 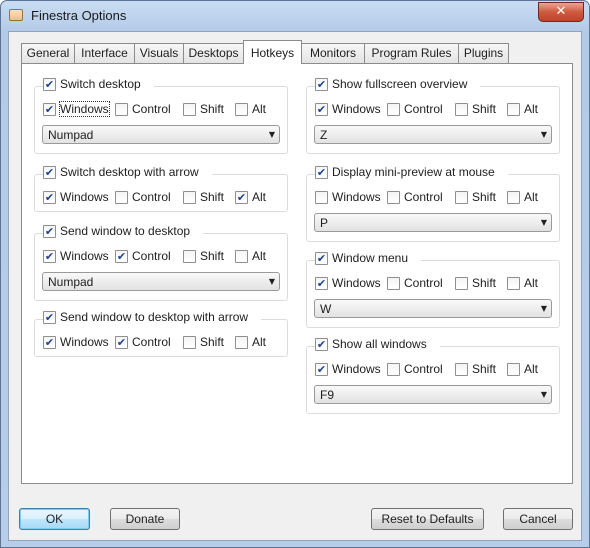 I want to click on key-dropdown: P ▼, so click(x=433, y=222).